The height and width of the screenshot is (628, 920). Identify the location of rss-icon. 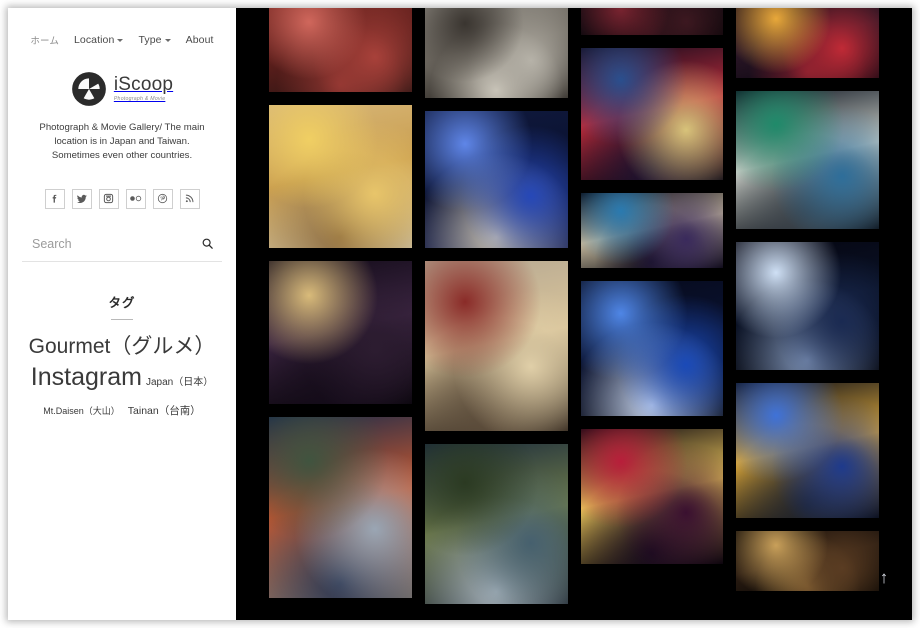
(189, 198).